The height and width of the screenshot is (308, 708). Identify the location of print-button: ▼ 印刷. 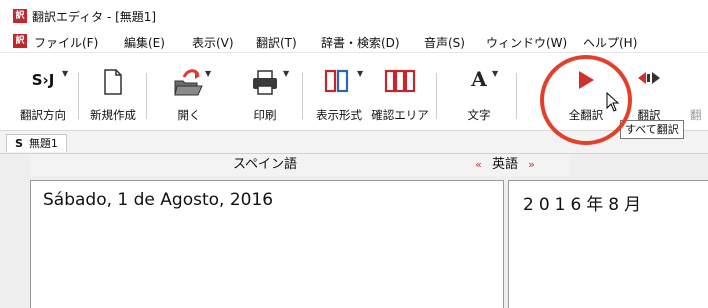
(265, 94).